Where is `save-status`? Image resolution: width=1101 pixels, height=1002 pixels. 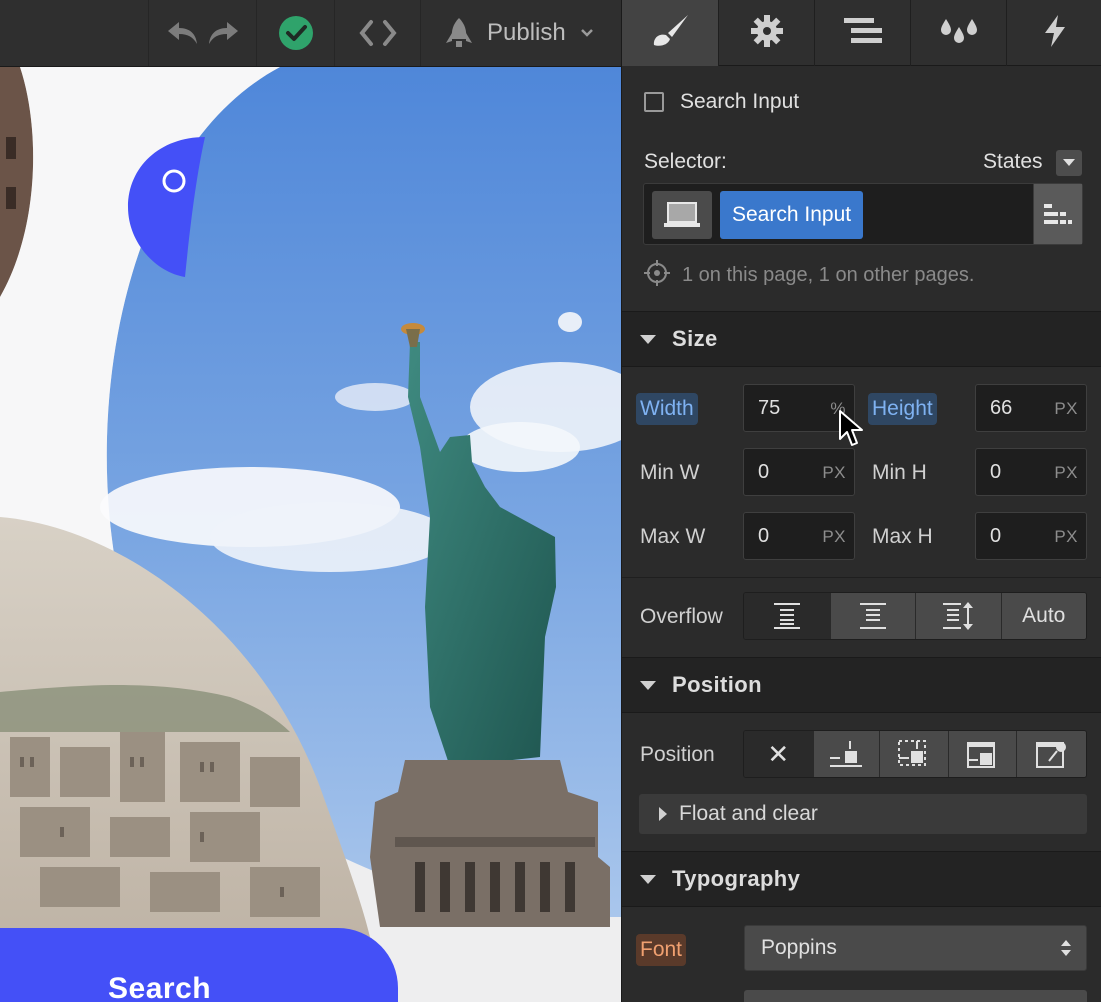 save-status is located at coordinates (295, 33).